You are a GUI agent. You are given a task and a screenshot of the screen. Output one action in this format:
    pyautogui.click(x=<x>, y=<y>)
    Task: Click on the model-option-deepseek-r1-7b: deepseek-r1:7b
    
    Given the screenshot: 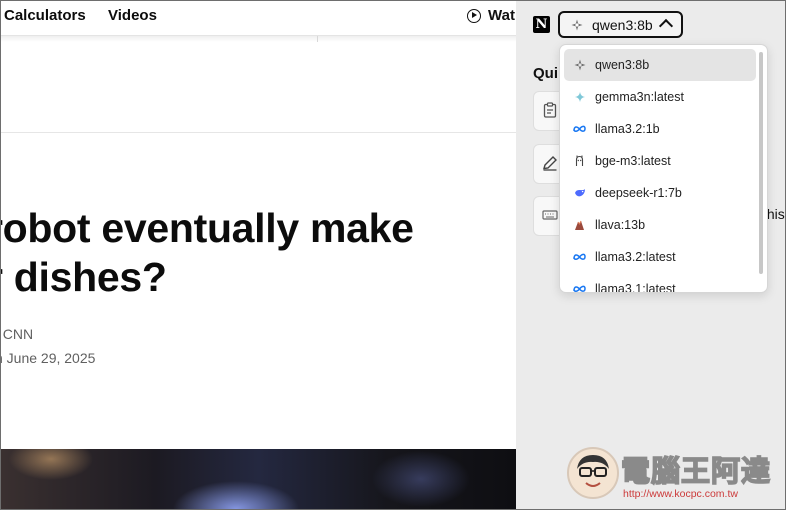 What is the action you would take?
    pyautogui.click(x=660, y=193)
    